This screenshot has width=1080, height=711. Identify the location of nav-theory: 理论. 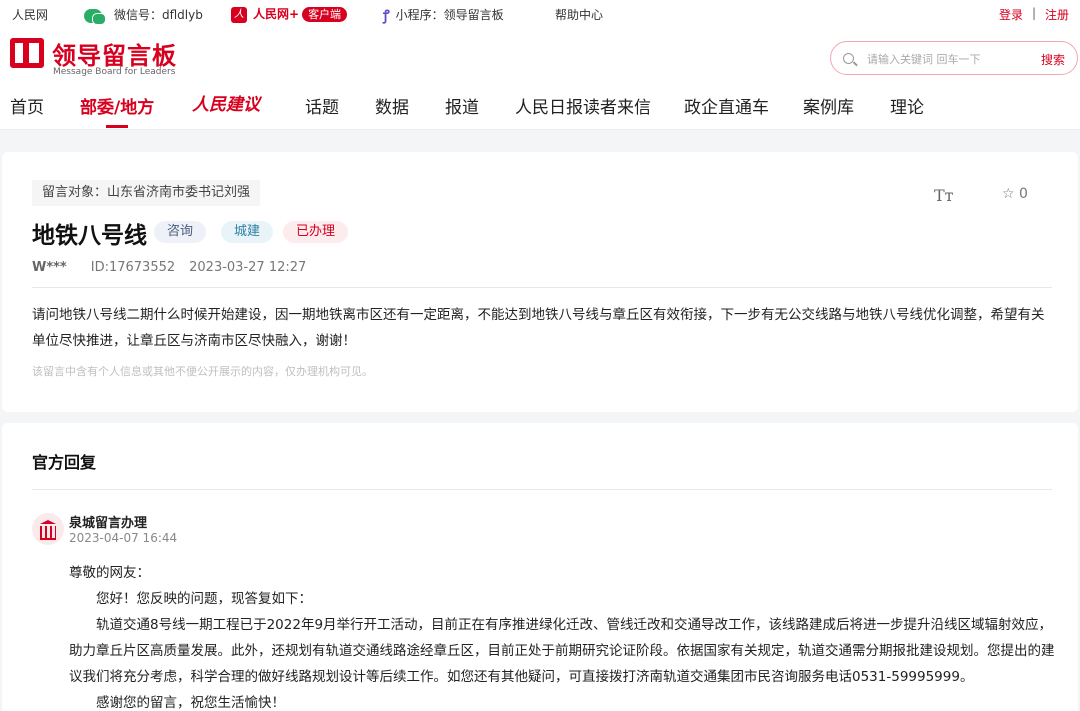
(907, 105).